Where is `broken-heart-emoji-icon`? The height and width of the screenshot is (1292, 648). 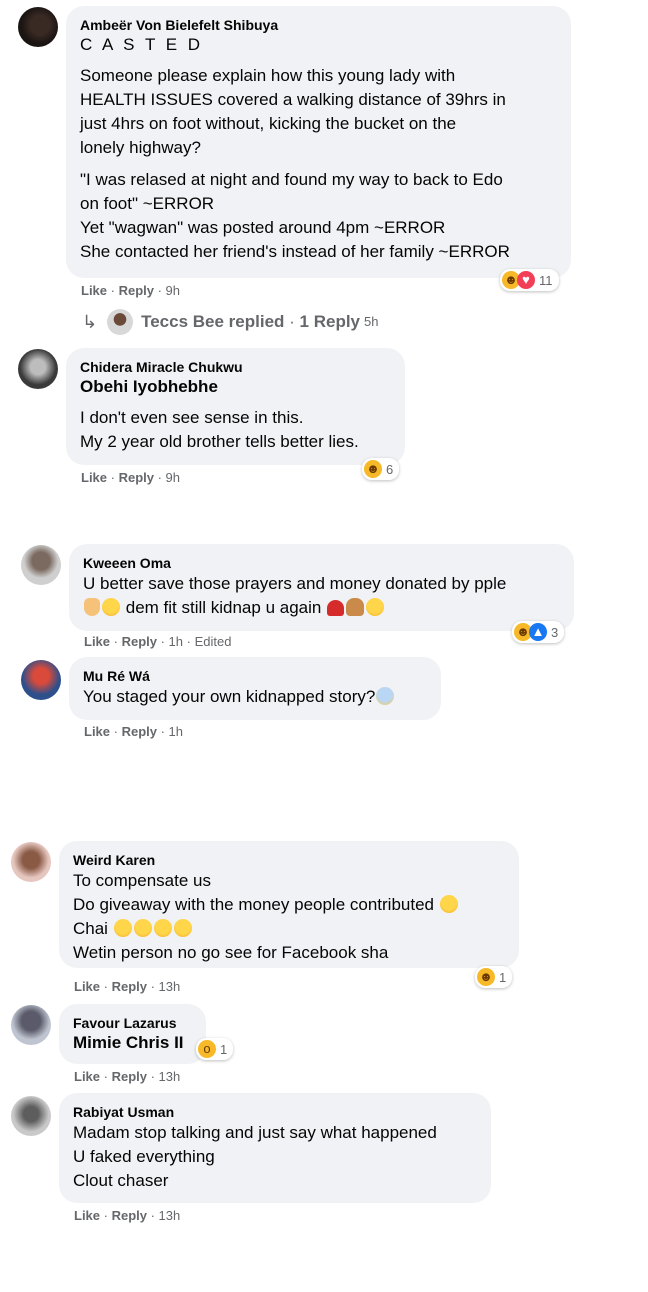
broken-heart-emoji-icon is located at coordinates (336, 608).